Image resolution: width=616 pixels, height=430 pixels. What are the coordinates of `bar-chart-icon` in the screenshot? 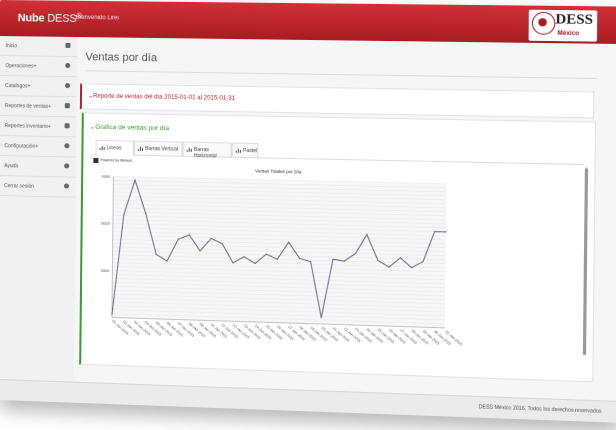 It's located at (140, 148).